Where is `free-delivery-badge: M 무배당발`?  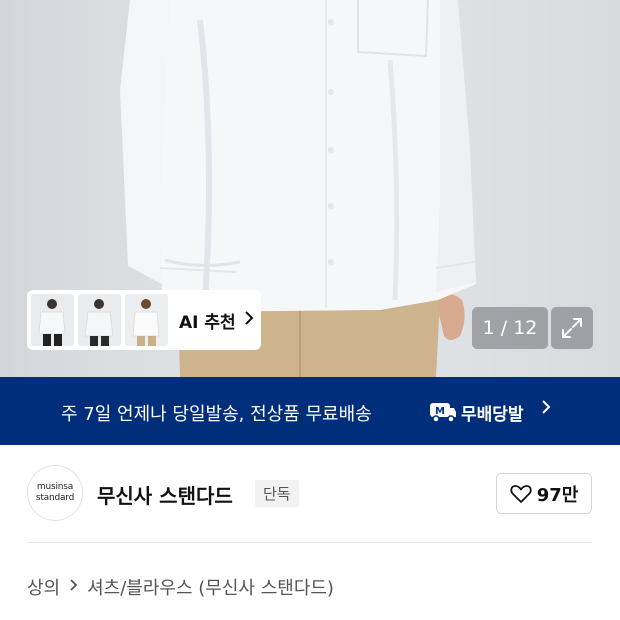 free-delivery-badge: M 무배당발 is located at coordinates (476, 412).